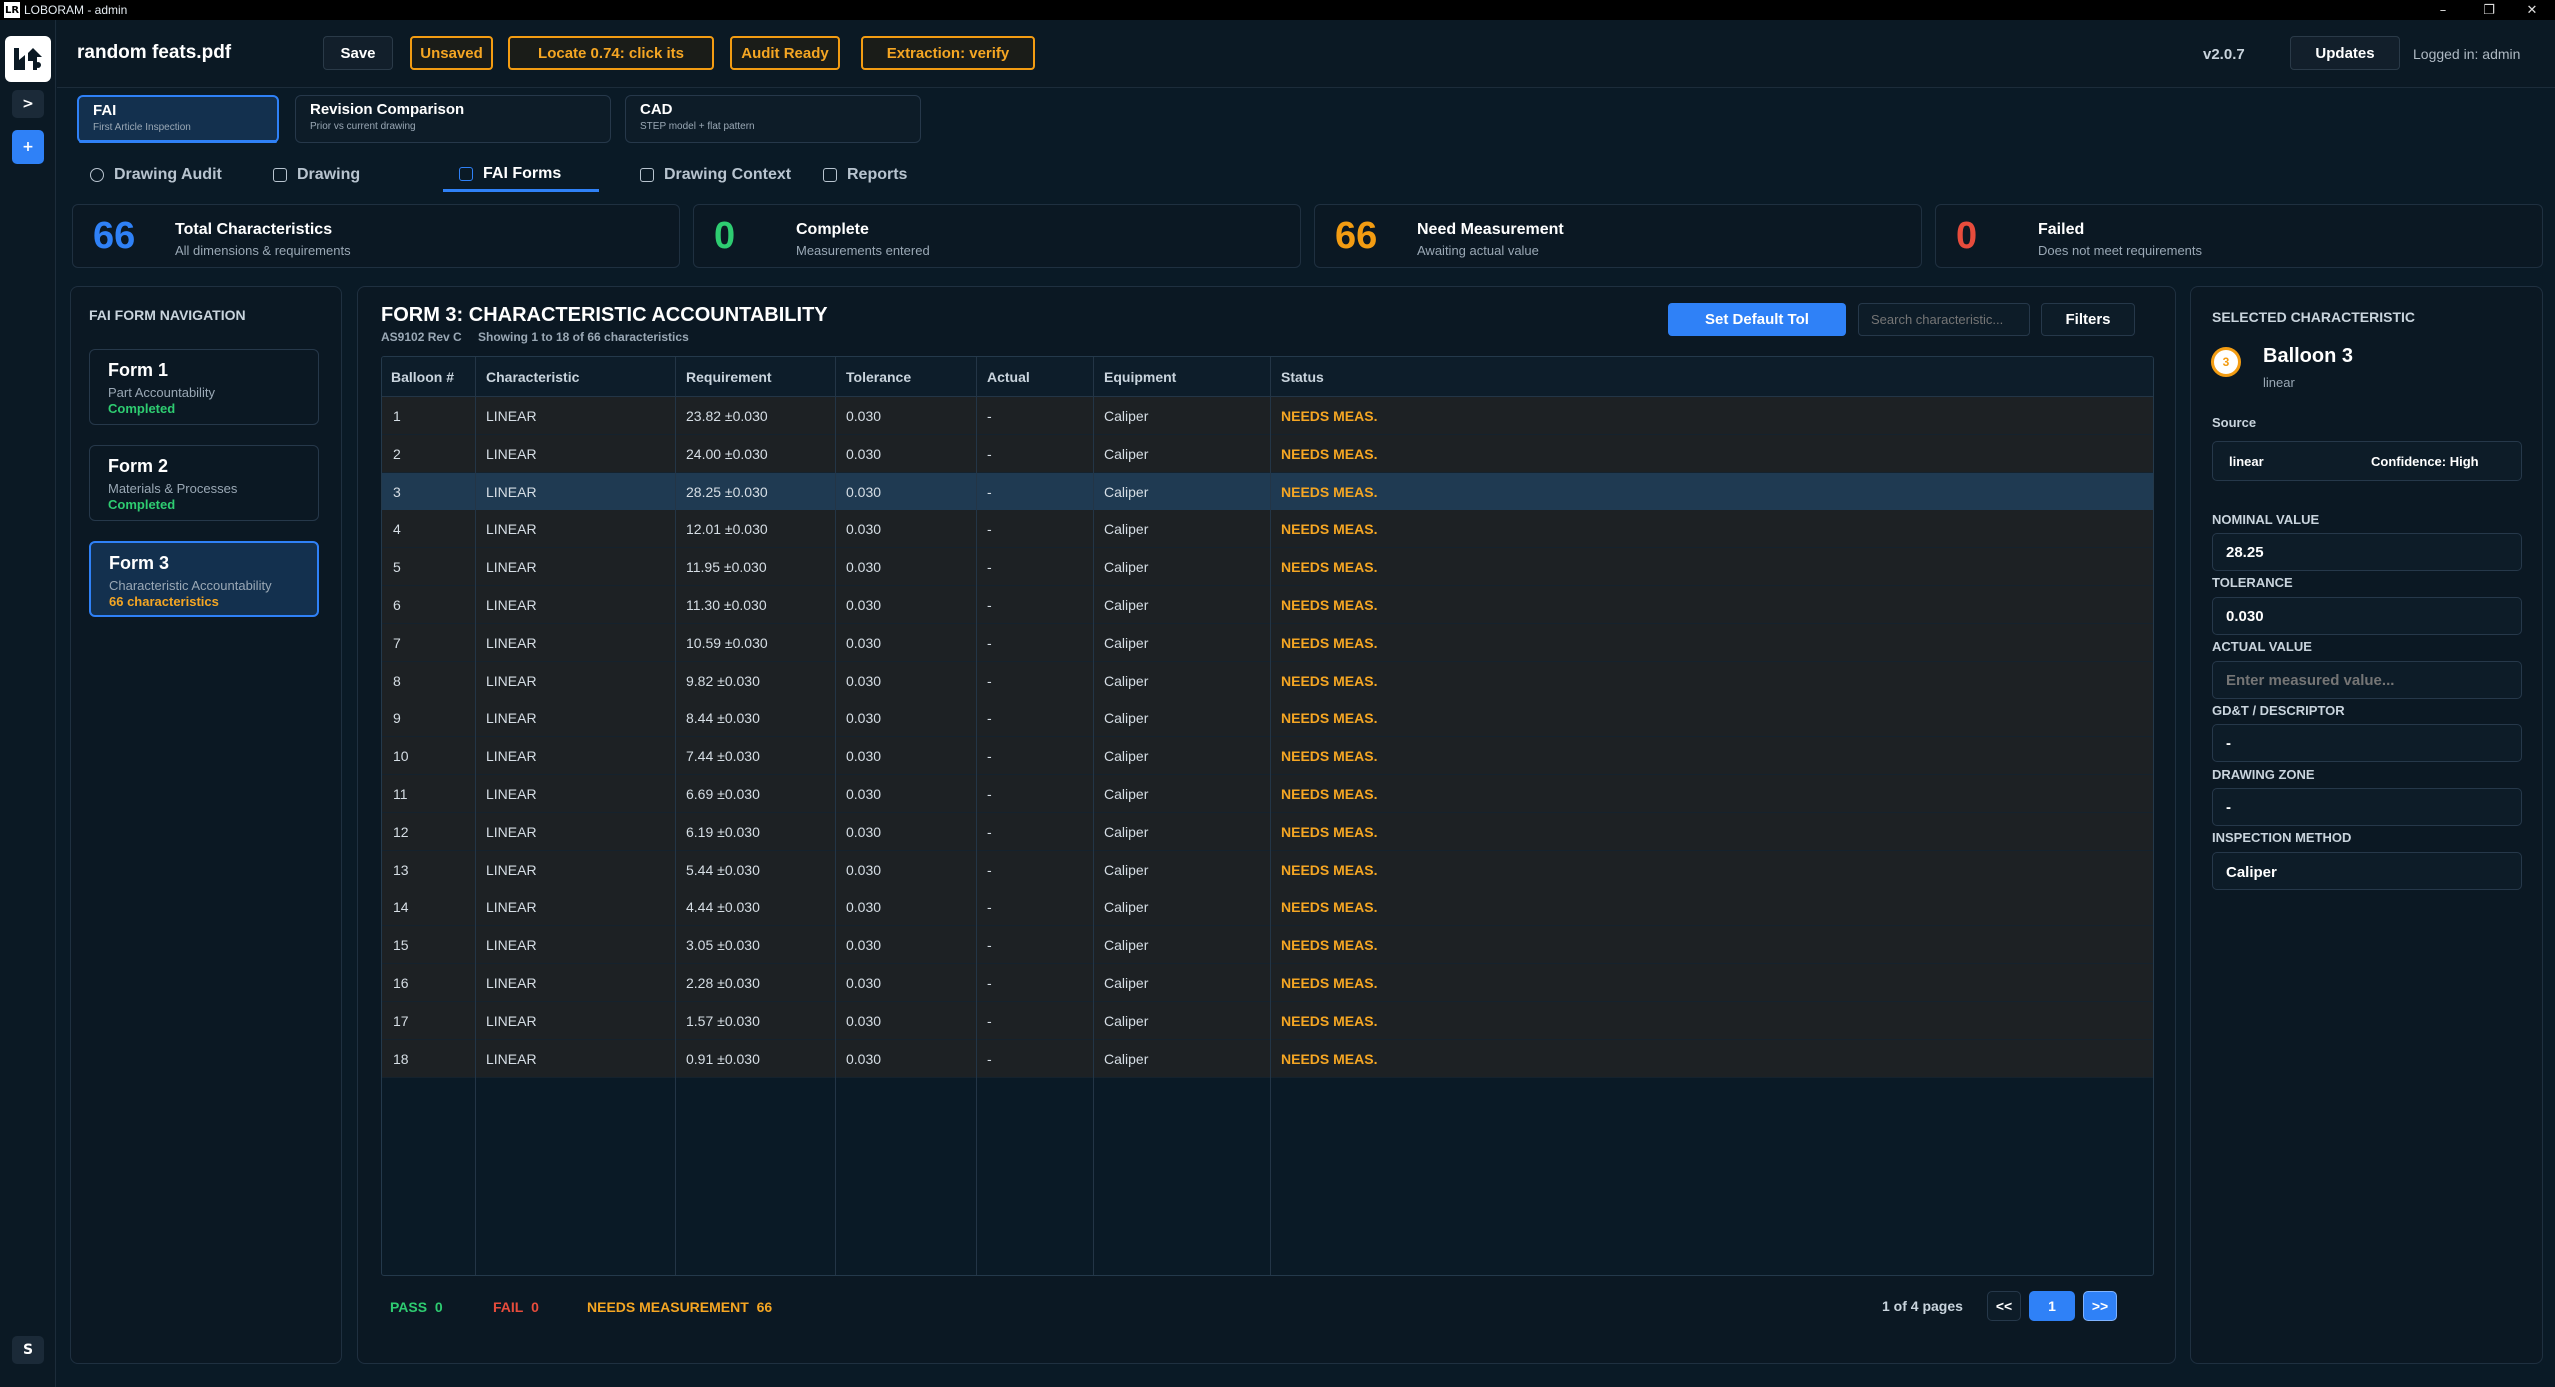 This screenshot has height=1387, width=2555. I want to click on stat-label: Total Characteristics, so click(254, 229).